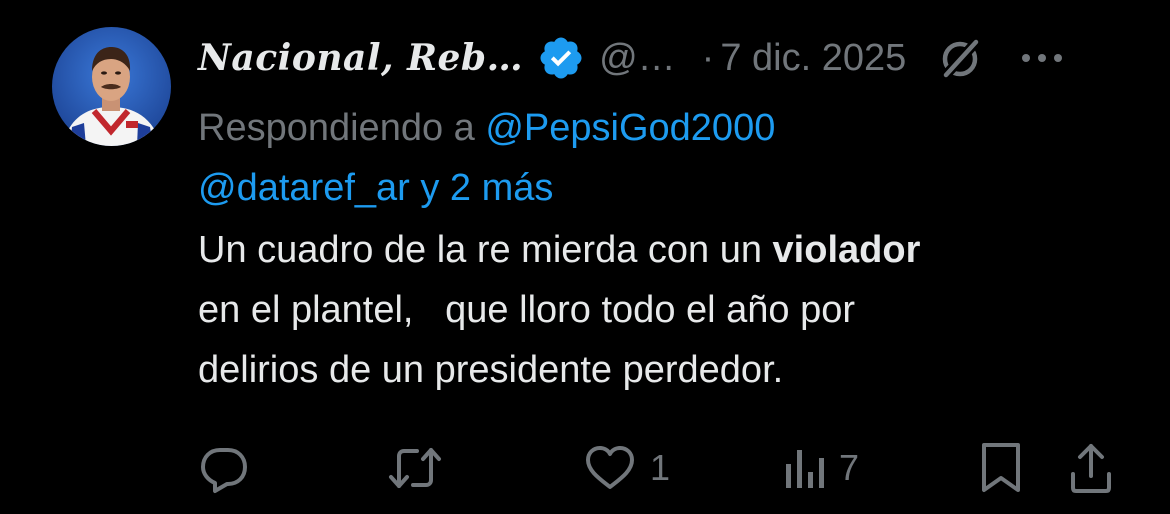 This screenshot has width=1170, height=514. What do you see at coordinates (846, 250) in the screenshot?
I see `tweet-text-bold: violador` at bounding box center [846, 250].